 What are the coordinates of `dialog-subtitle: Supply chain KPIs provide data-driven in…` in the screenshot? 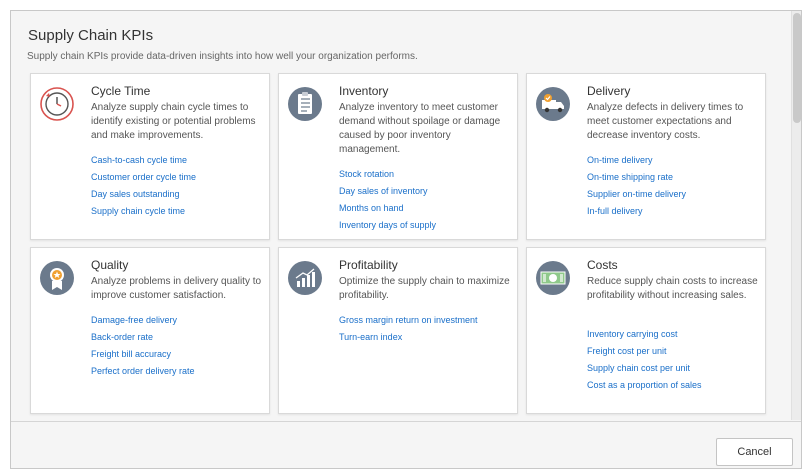 It's located at (222, 56).